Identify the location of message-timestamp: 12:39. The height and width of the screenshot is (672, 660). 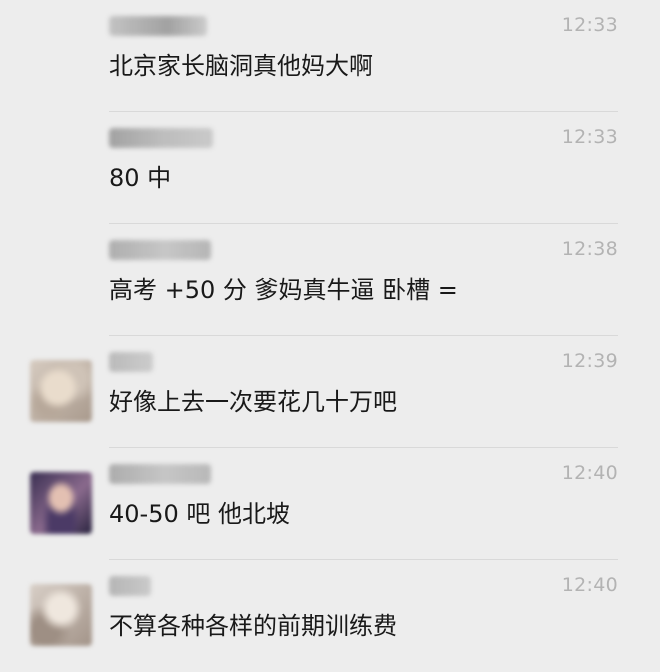
(589, 361).